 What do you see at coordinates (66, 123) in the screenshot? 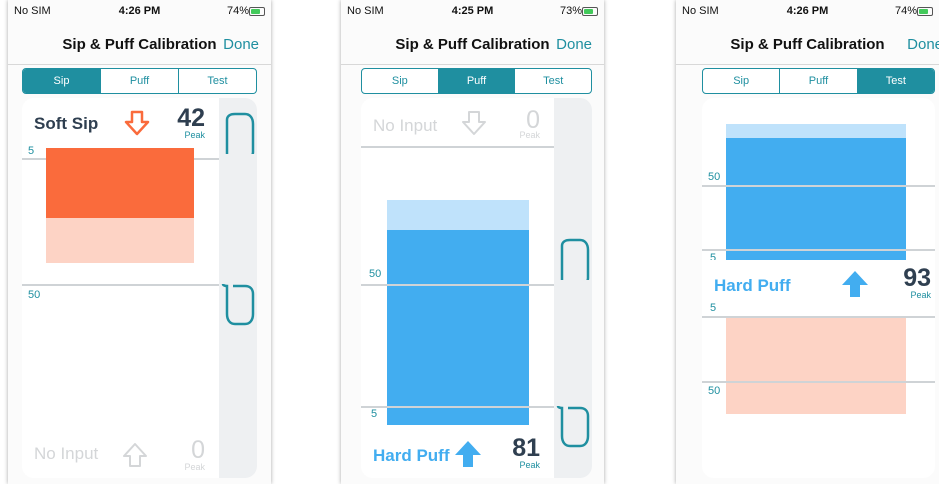
I see `row-label: Soft Sip` at bounding box center [66, 123].